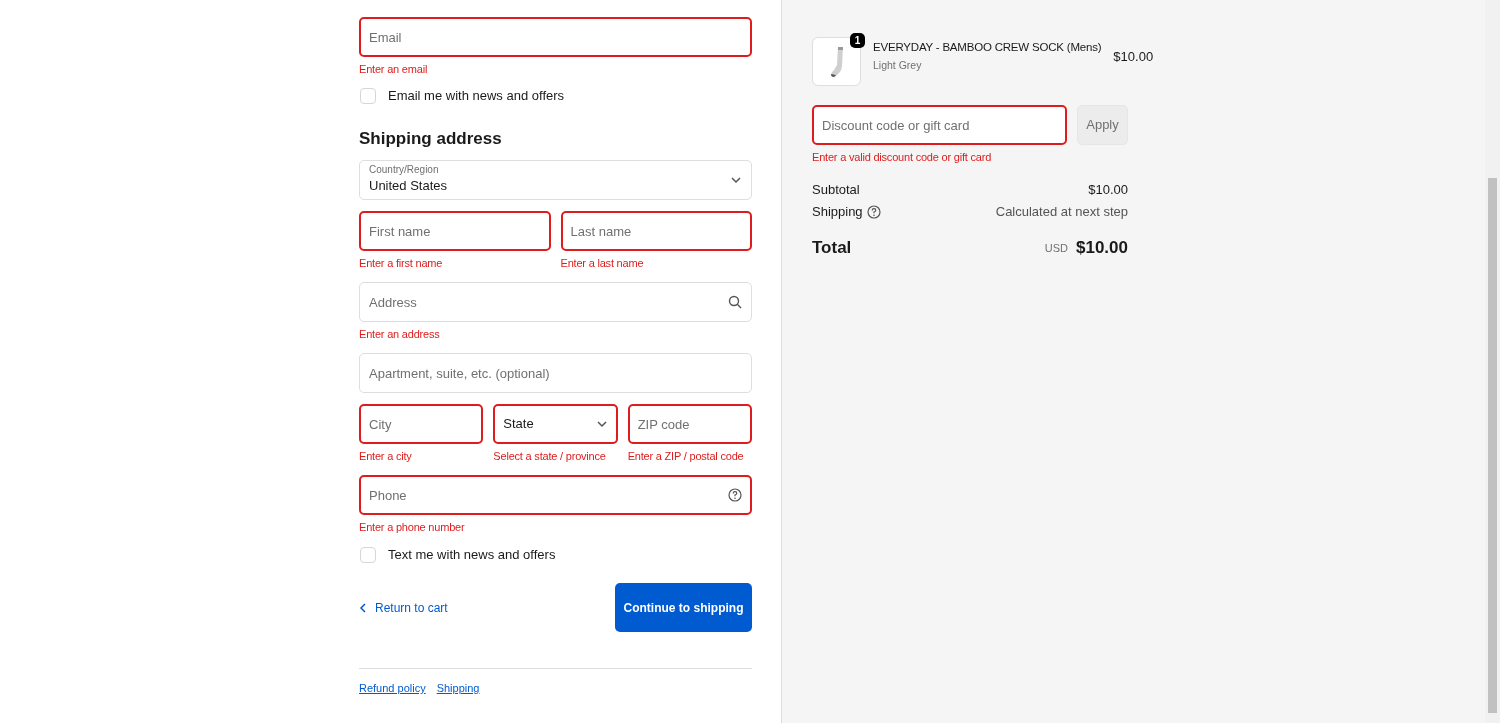 Image resolution: width=1500 pixels, height=723 pixels. I want to click on total-amount: $10.00, so click(1102, 248).